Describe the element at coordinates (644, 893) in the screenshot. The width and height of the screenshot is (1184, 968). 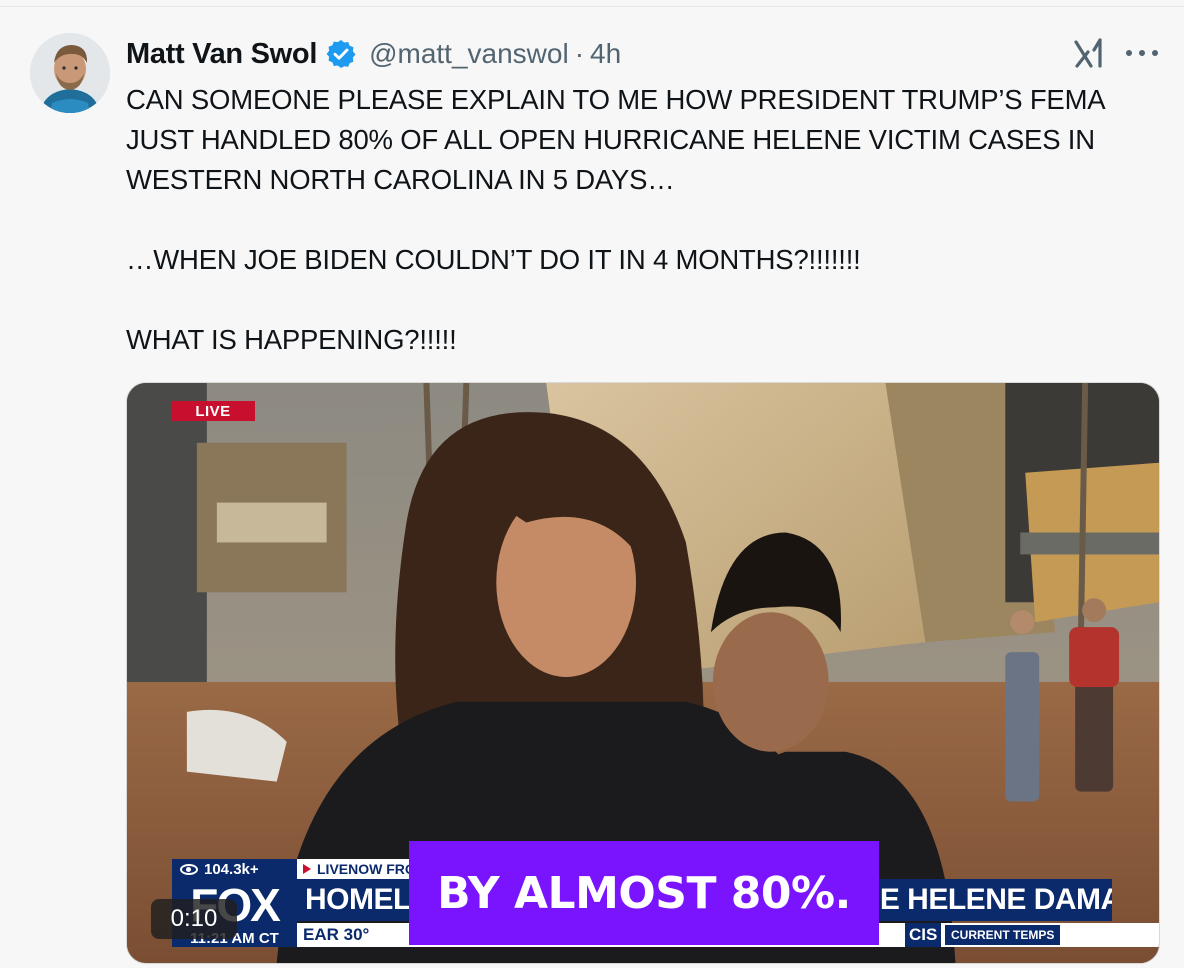
I see `video-caption: BY ALMOST 80%.` at that location.